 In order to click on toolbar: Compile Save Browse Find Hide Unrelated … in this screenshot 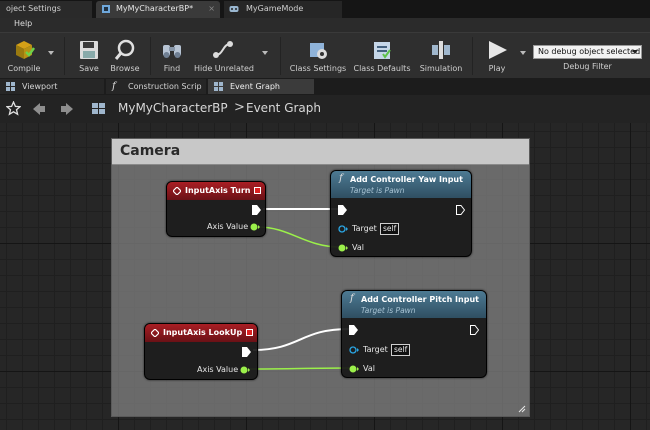, I will do `click(325, 55)`.